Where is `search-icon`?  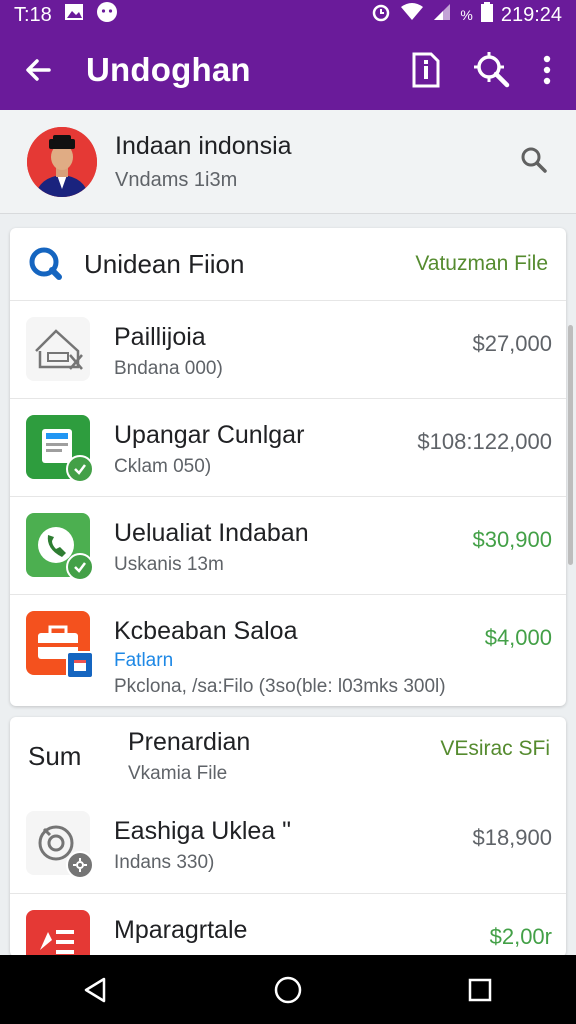 search-icon is located at coordinates (534, 160).